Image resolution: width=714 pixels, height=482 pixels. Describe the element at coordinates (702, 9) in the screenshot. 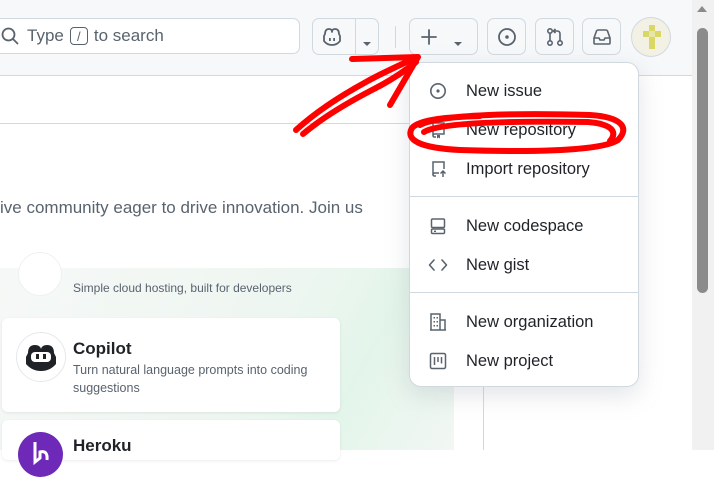

I see `scroll-up-arrow-icon` at that location.